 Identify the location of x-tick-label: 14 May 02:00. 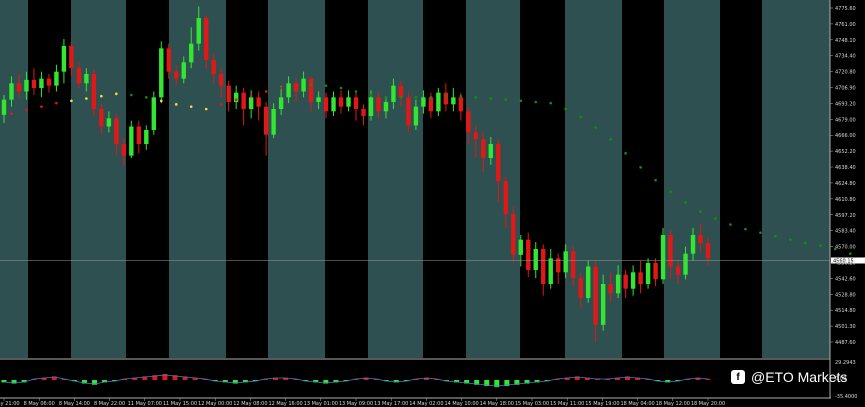
(426, 404).